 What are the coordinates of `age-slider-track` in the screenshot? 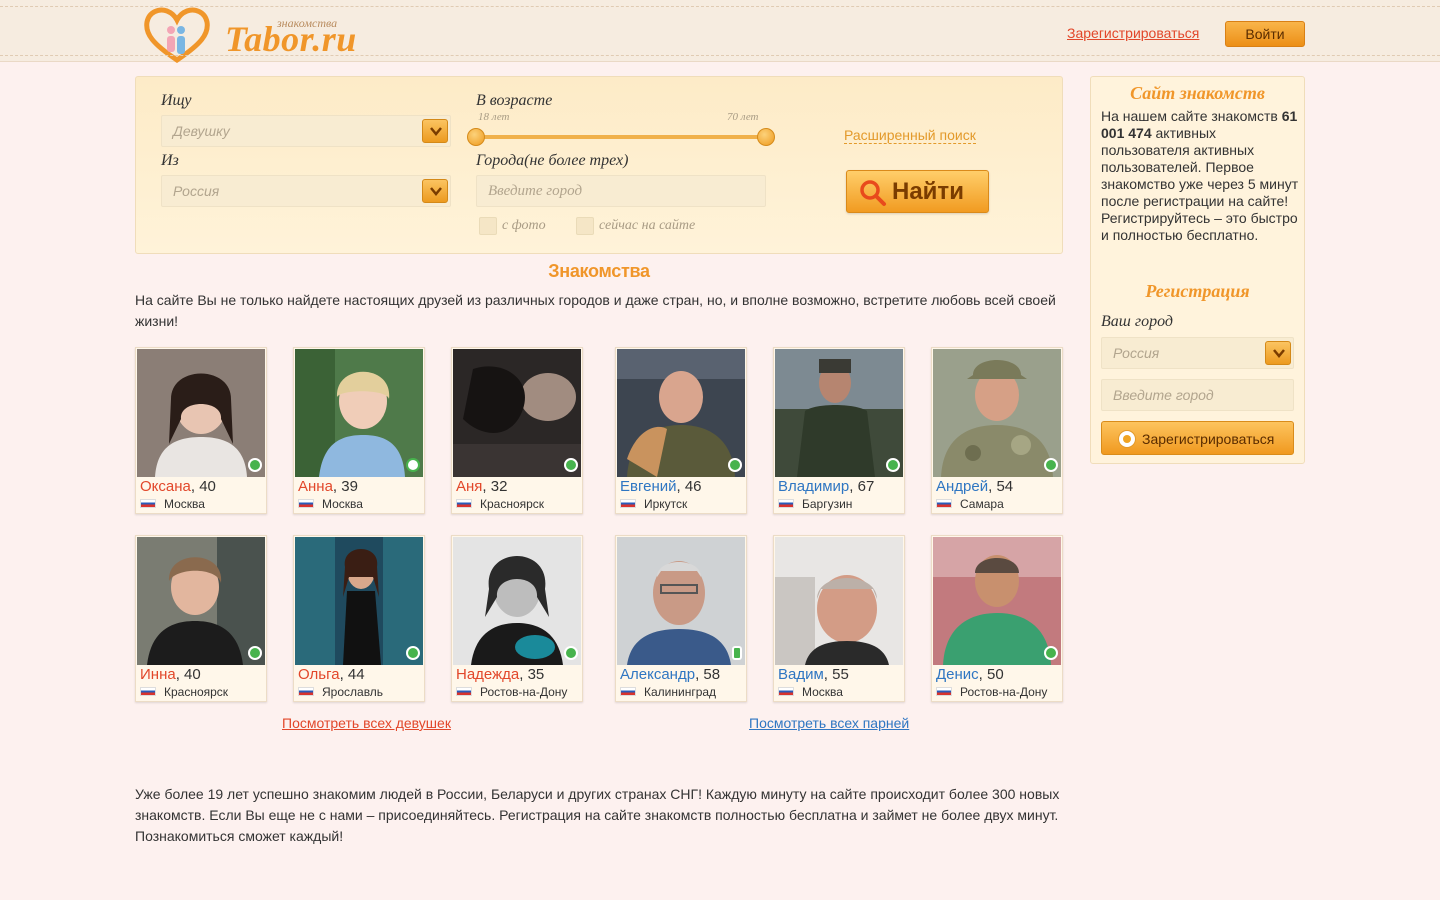 It's located at (621, 137).